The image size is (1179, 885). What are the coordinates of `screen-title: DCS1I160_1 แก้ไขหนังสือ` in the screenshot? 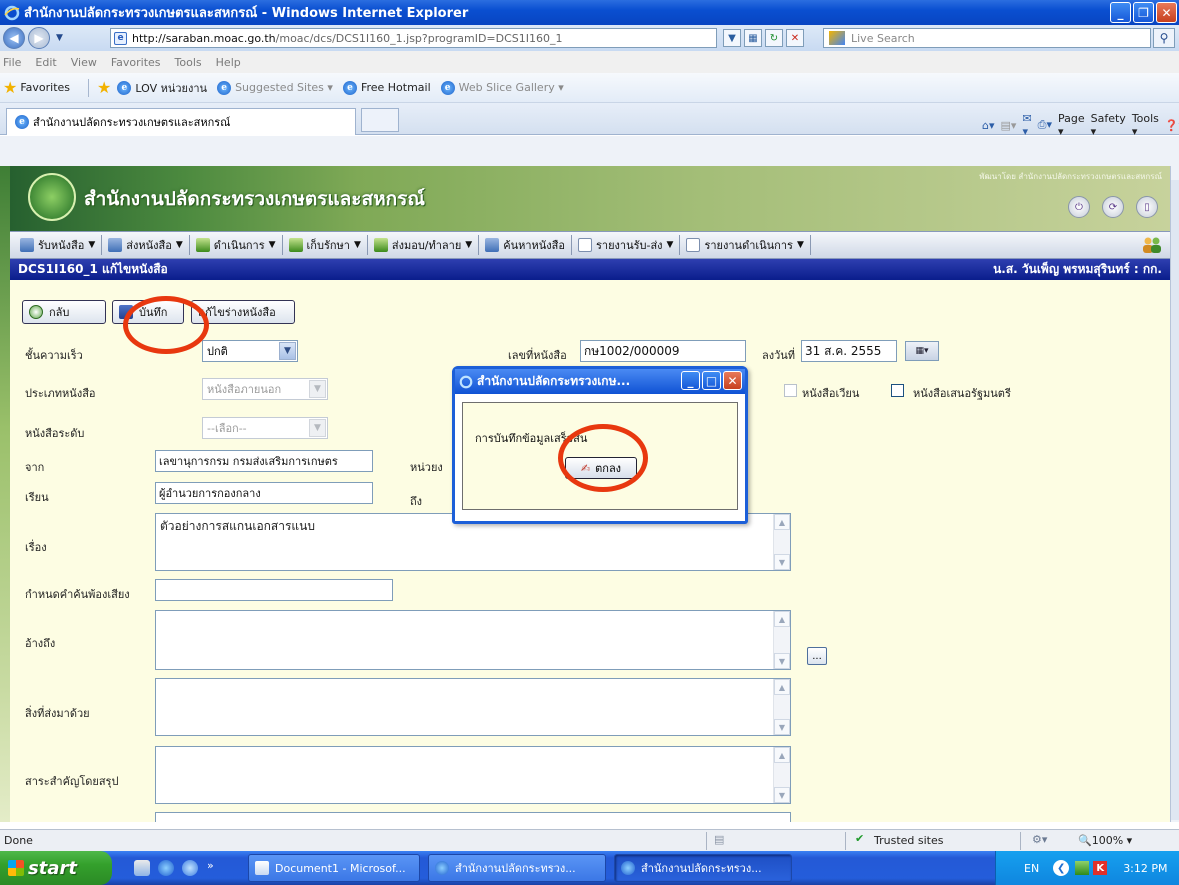 It's located at (93, 269).